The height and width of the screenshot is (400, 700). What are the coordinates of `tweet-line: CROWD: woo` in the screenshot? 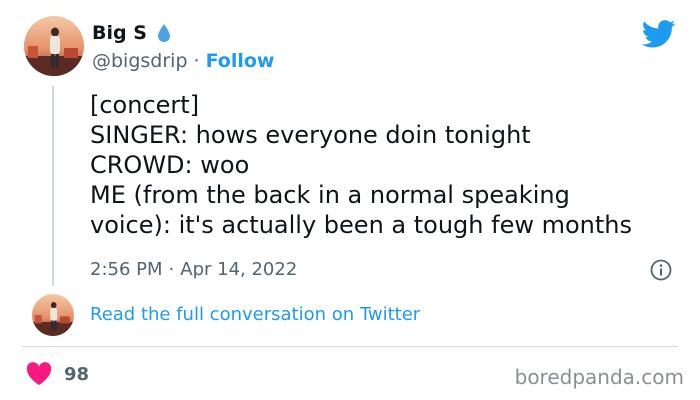 It's located at (170, 165).